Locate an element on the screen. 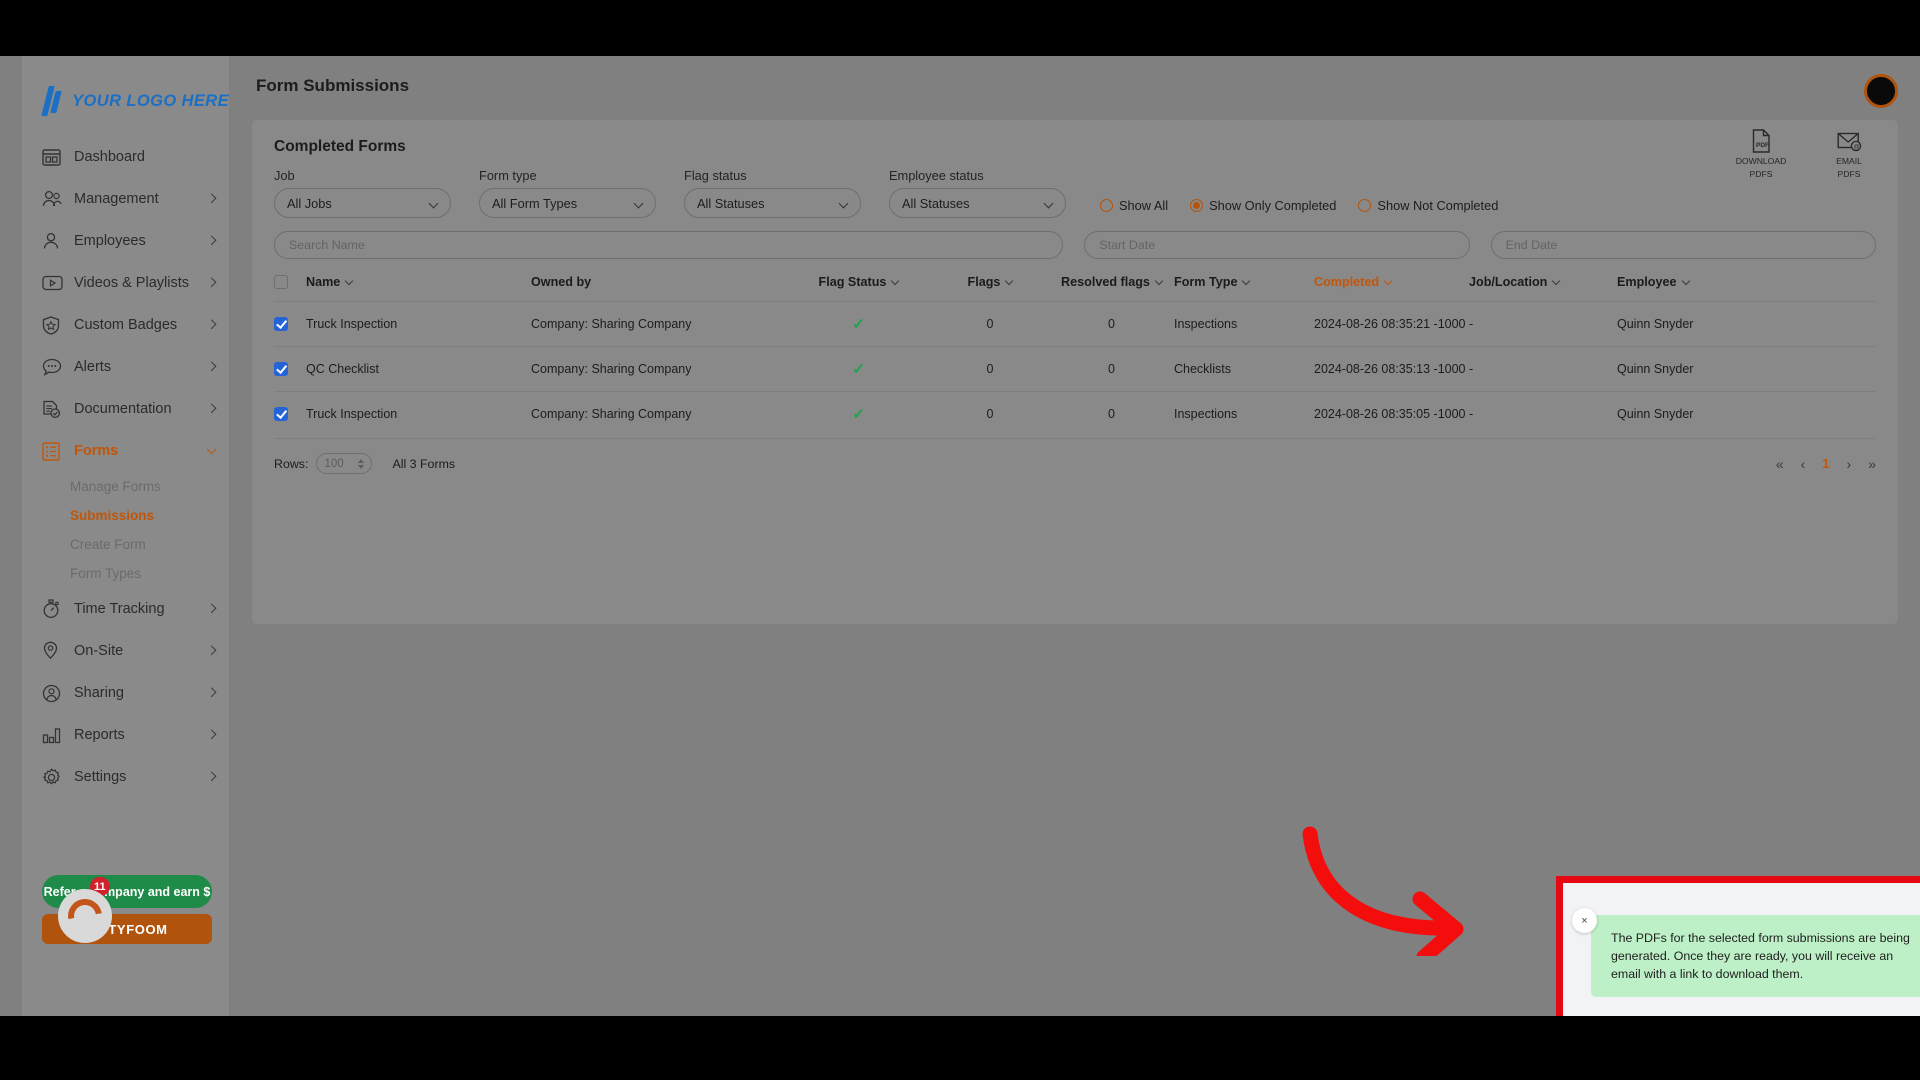 Image resolution: width=1920 pixels, height=1080 pixels. person-icon is located at coordinates (55, 241).